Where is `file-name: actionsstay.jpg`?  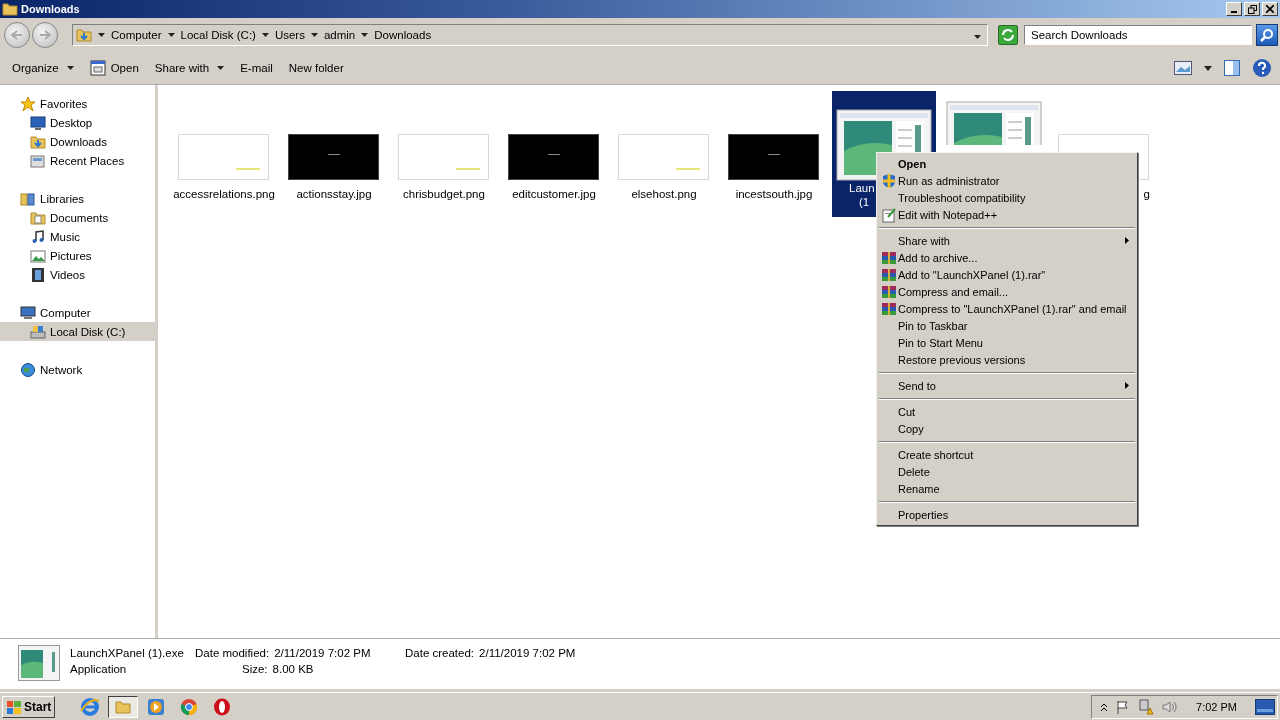
file-name: actionsstay.jpg is located at coordinates (334, 194).